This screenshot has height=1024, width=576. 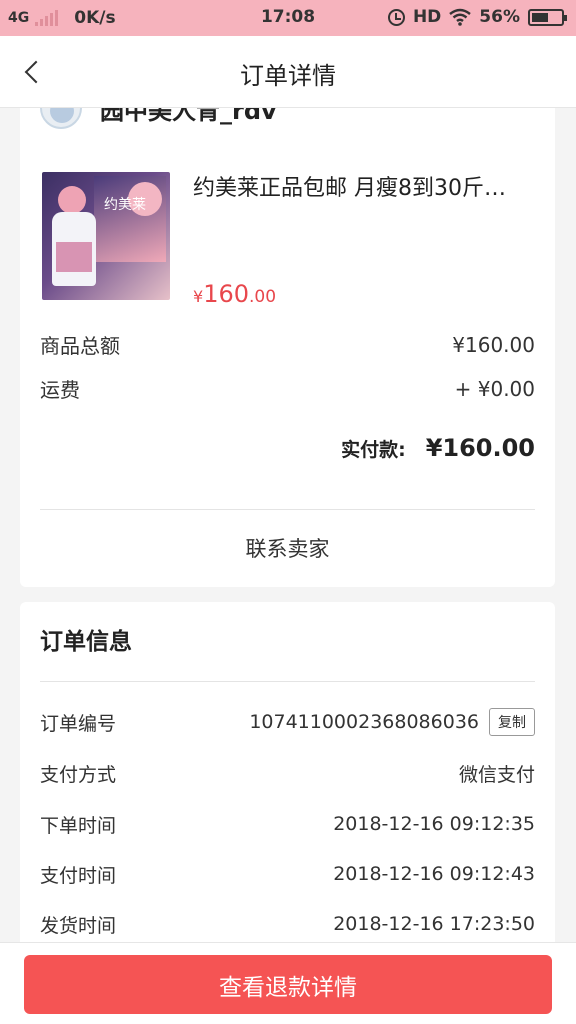 I want to click on price-integer: 160, so click(x=226, y=294).